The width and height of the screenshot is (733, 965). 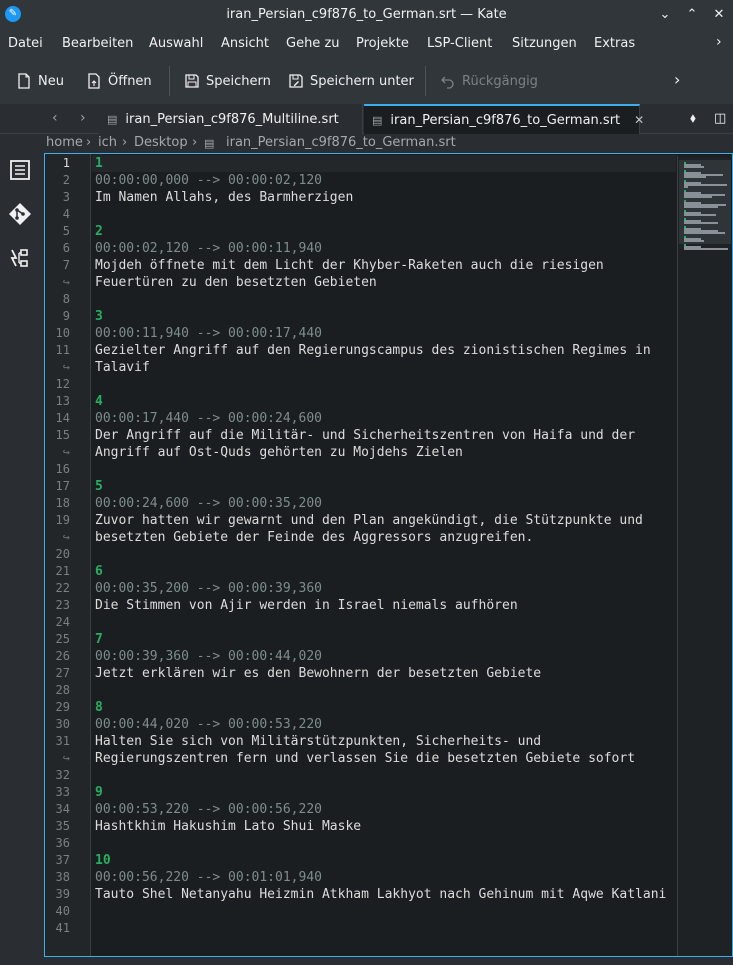 I want to click on menu-datei: Datei, so click(x=25, y=43).